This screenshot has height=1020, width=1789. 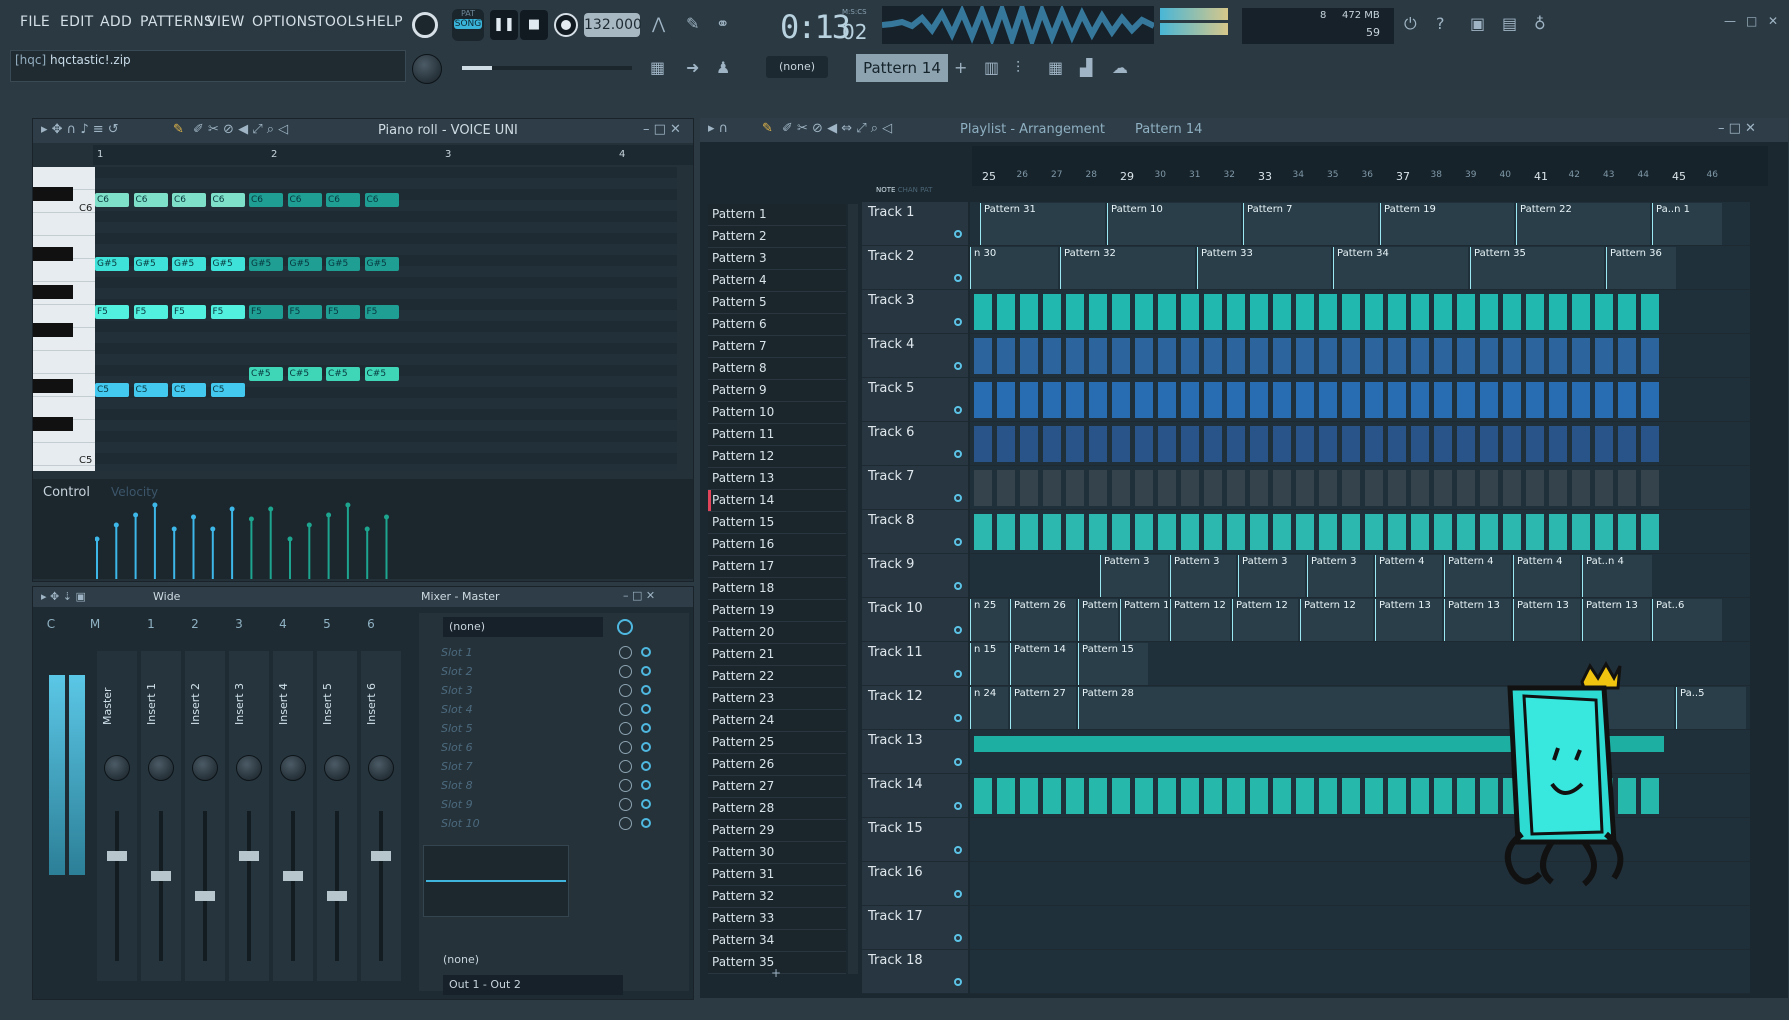 I want to click on playlist-clip: n 15, so click(x=989, y=664).